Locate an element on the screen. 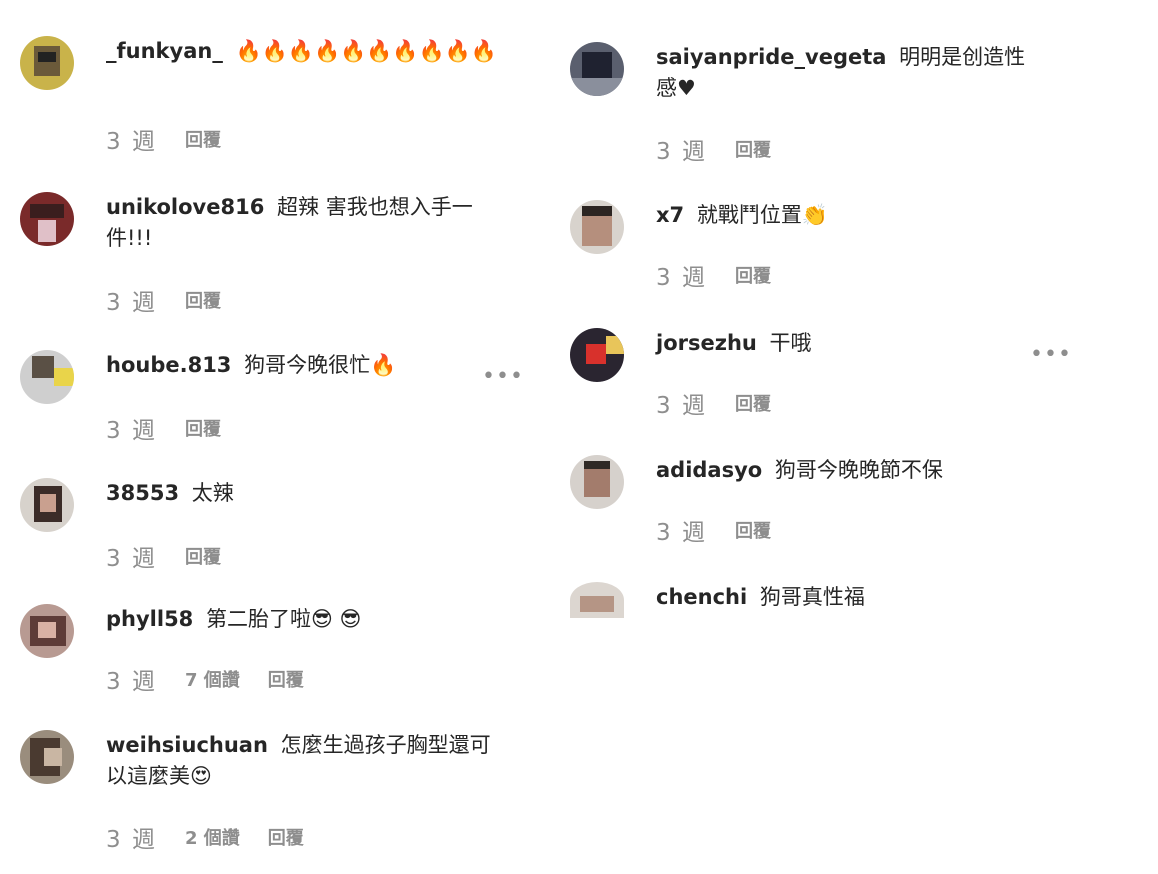 The height and width of the screenshot is (874, 1158). comment-username: weihsiuchuan is located at coordinates (187, 745).